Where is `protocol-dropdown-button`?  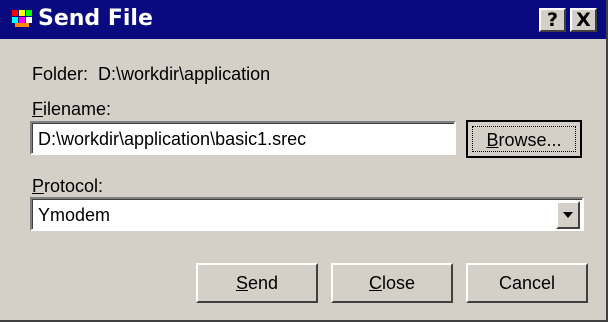 protocol-dropdown-button is located at coordinates (568, 215).